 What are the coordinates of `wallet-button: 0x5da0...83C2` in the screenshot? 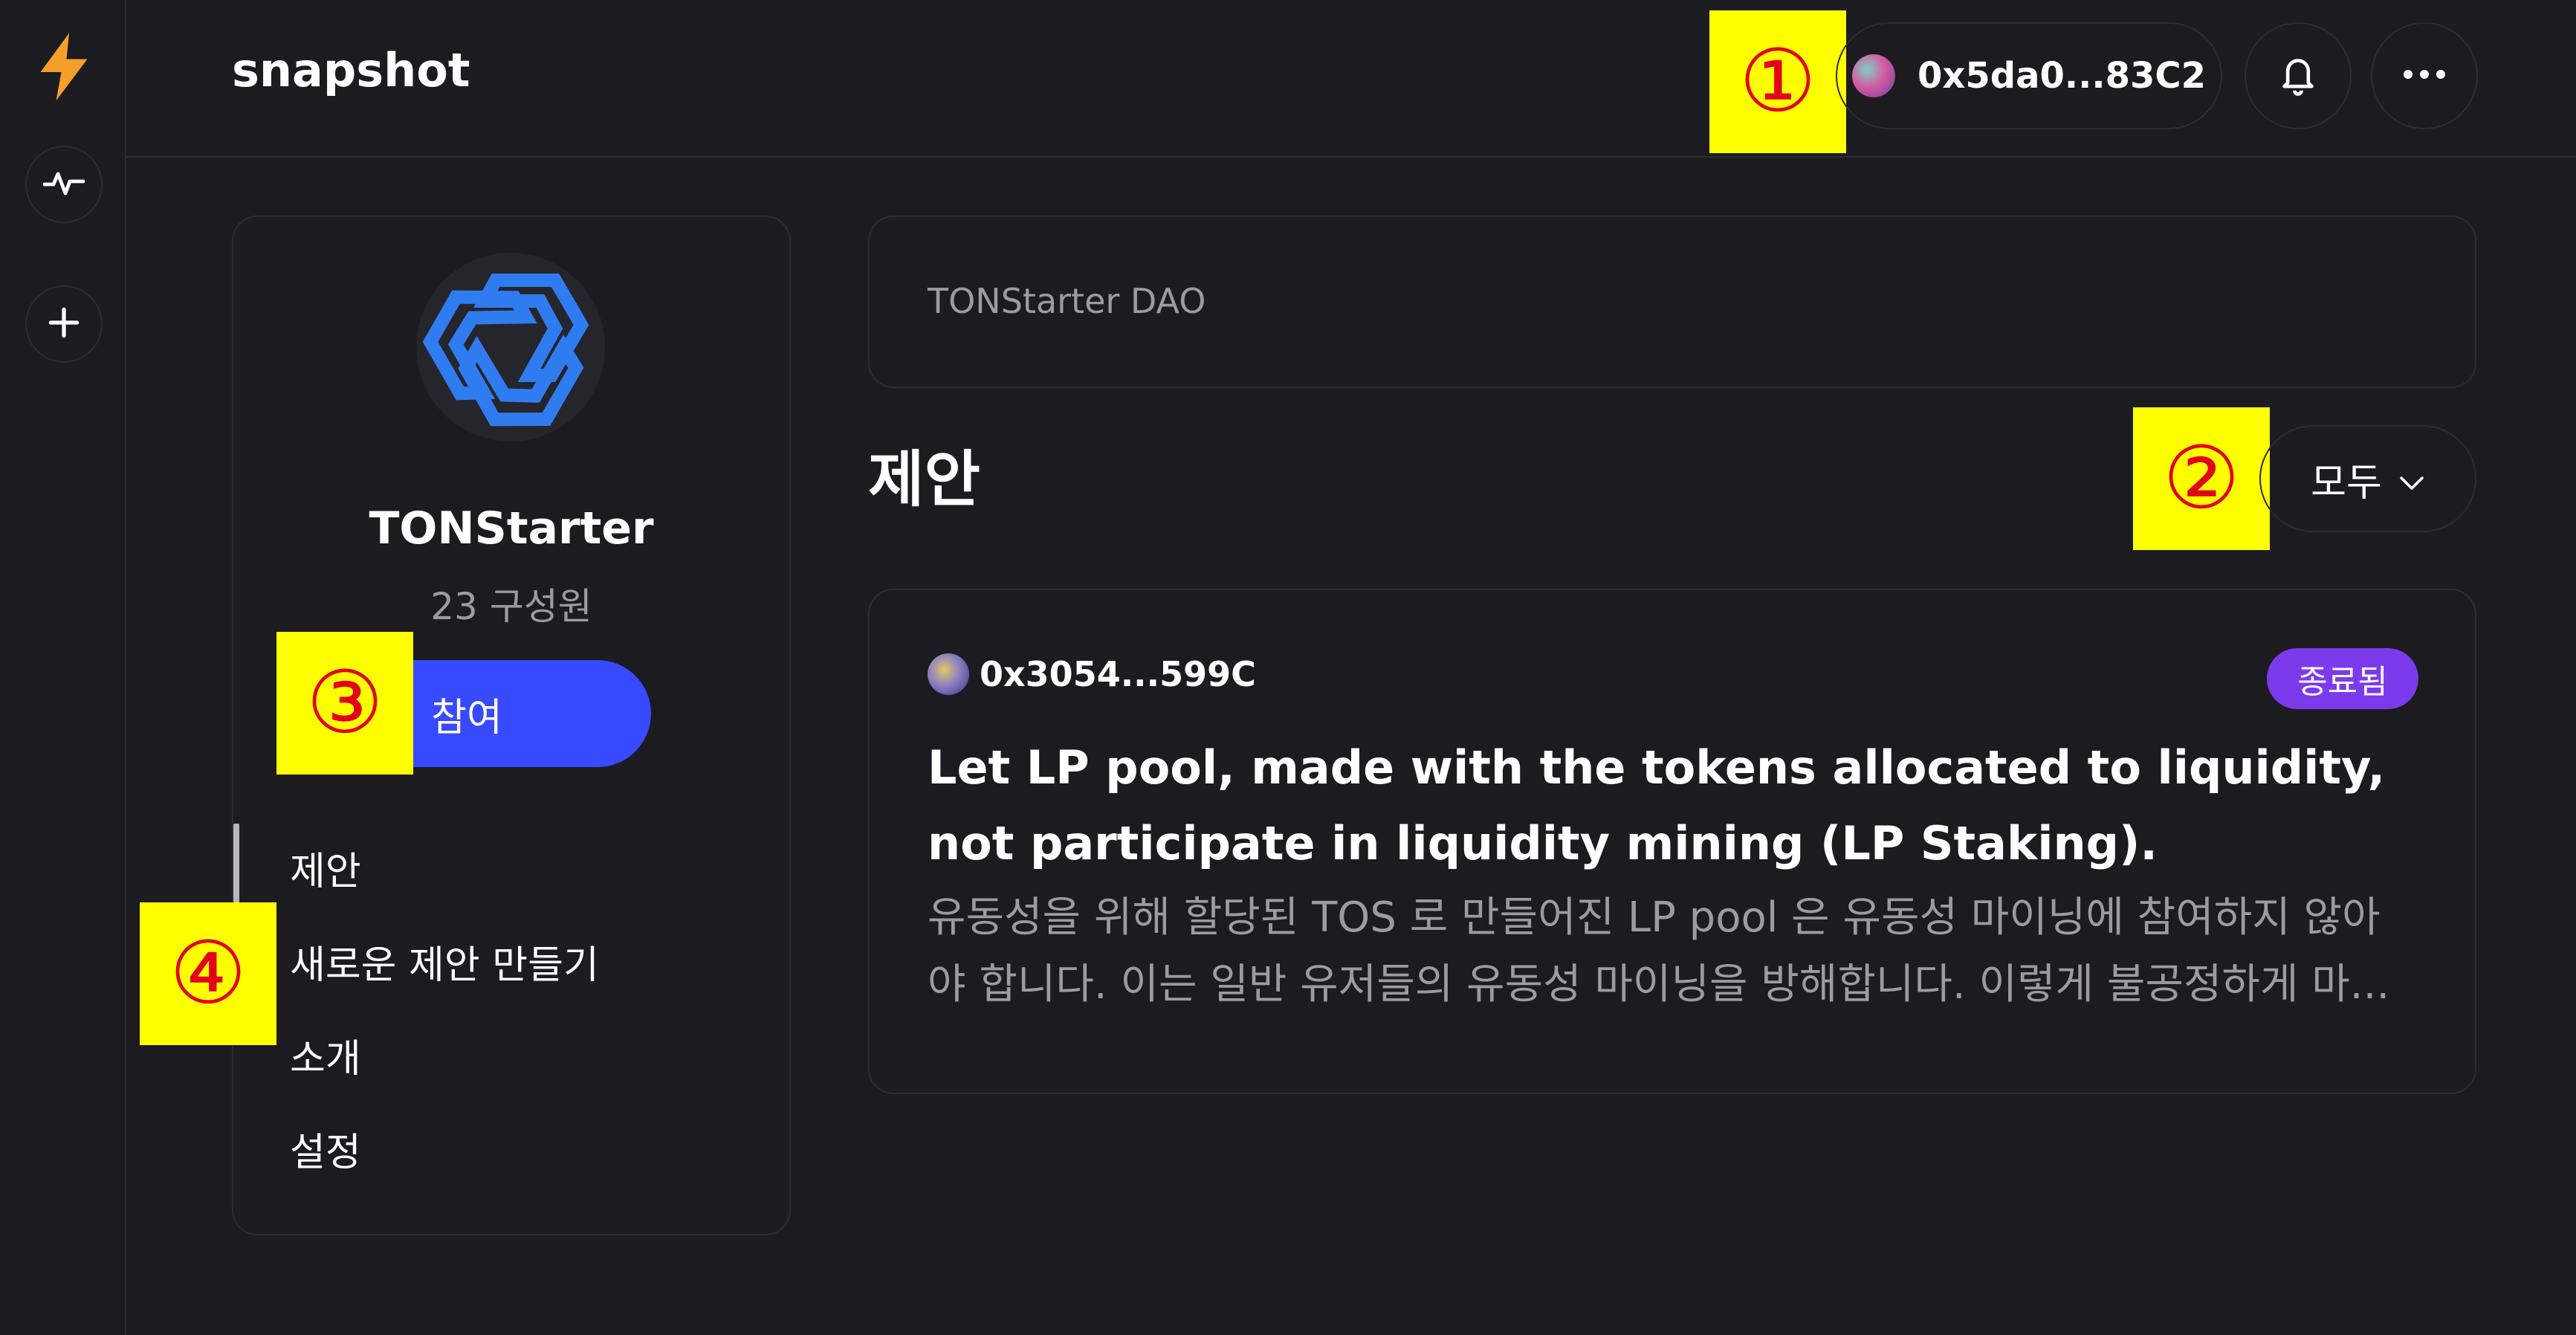 It's located at (2029, 75).